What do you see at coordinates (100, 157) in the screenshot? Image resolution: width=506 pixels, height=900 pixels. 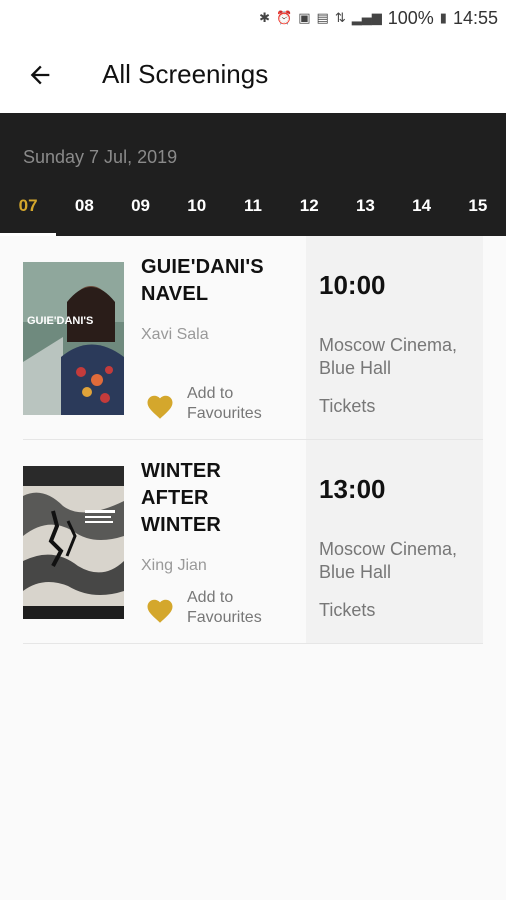 I see `selected-date-label: Sunday 7 Jul, 2019` at bounding box center [100, 157].